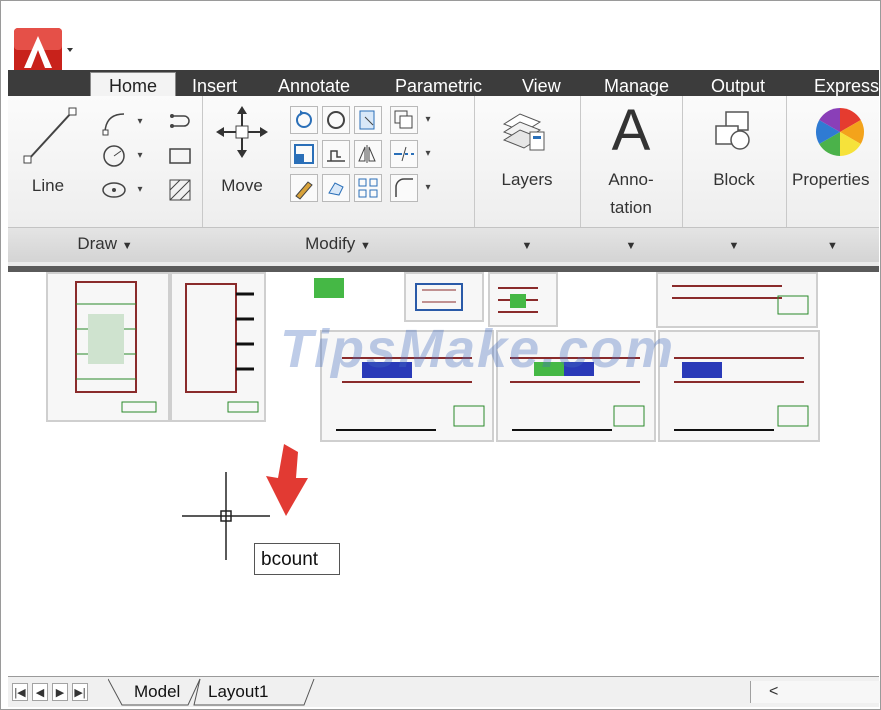 This screenshot has height=710, width=881. What do you see at coordinates (478, 349) in the screenshot?
I see `watermark: TipsMake.com` at bounding box center [478, 349].